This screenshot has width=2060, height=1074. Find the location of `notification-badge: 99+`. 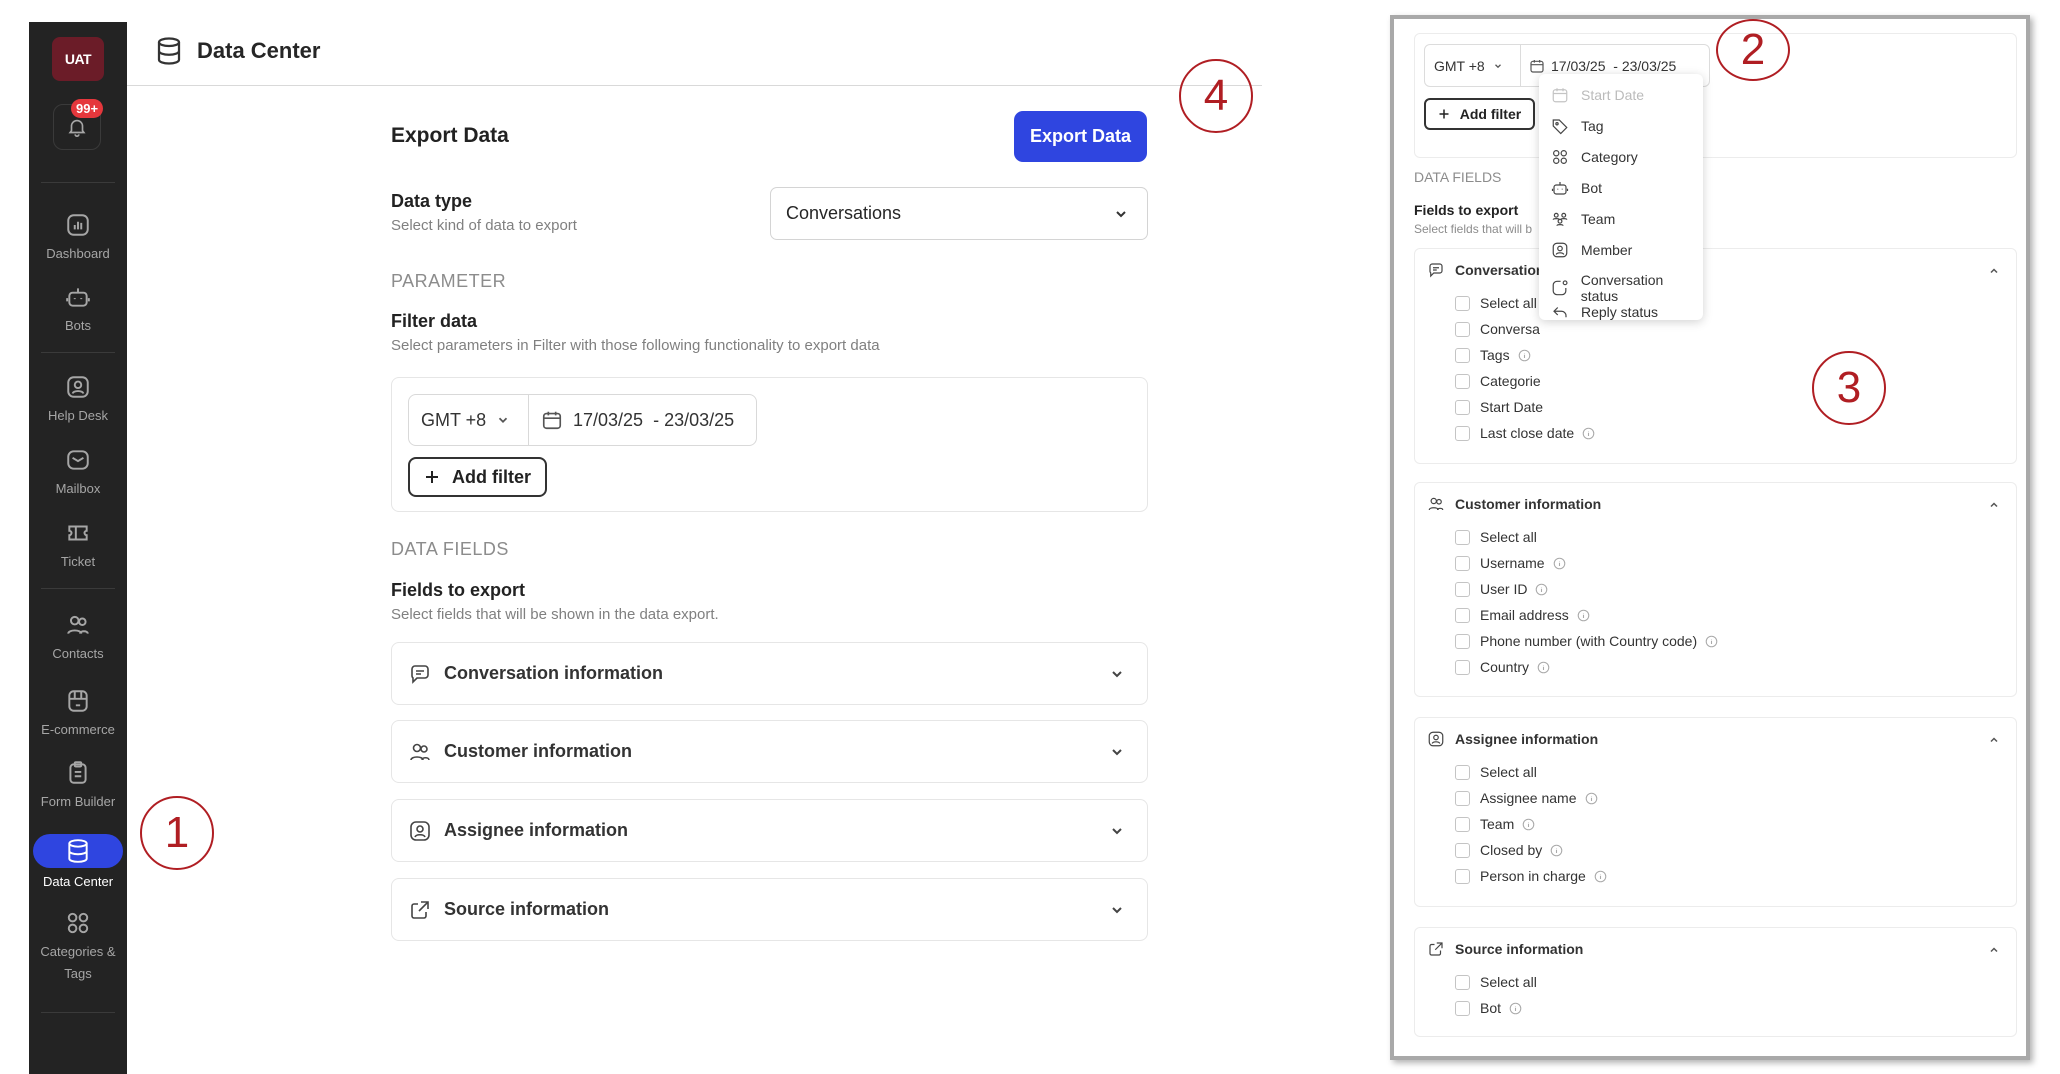

notification-badge: 99+ is located at coordinates (87, 108).